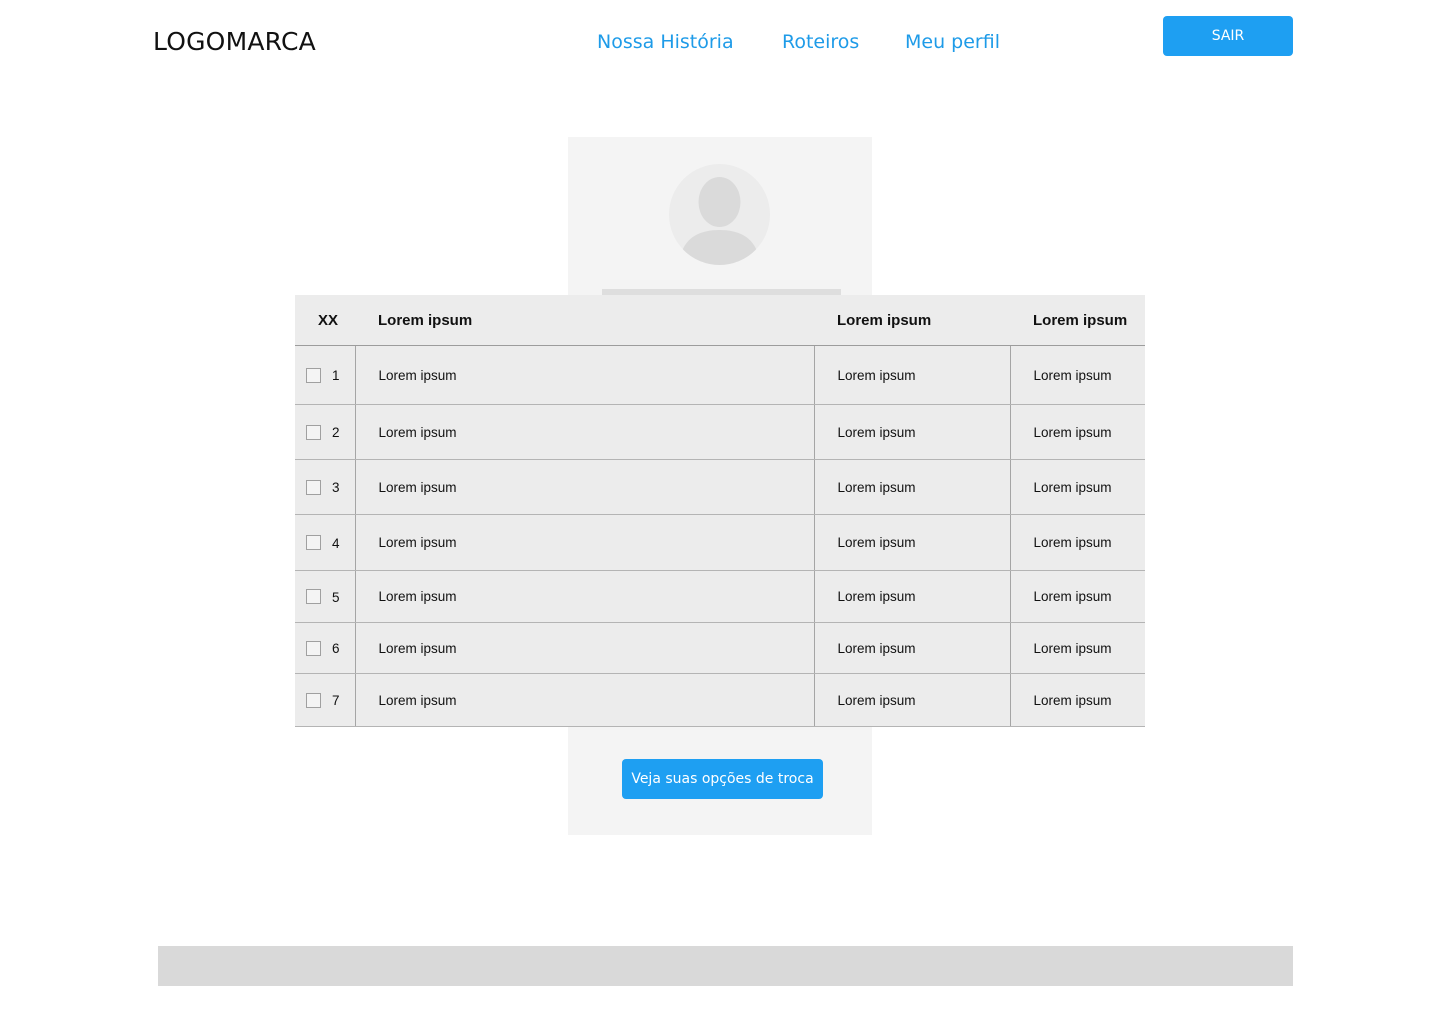 This screenshot has height=1024, width=1440. Describe the element at coordinates (1077, 320) in the screenshot. I see `column-header-3: Lorem ipsum` at that location.